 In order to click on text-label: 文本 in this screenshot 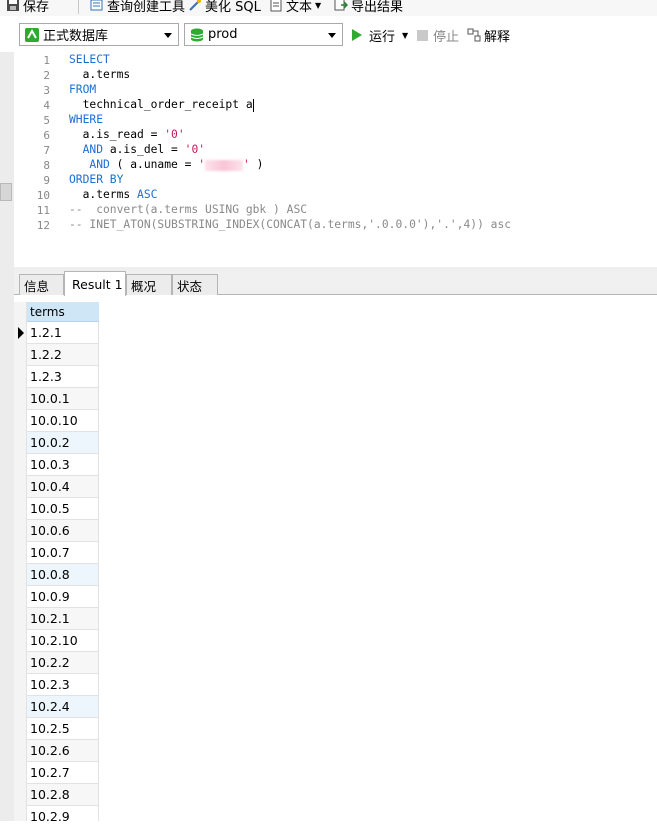, I will do `click(299, 7)`.